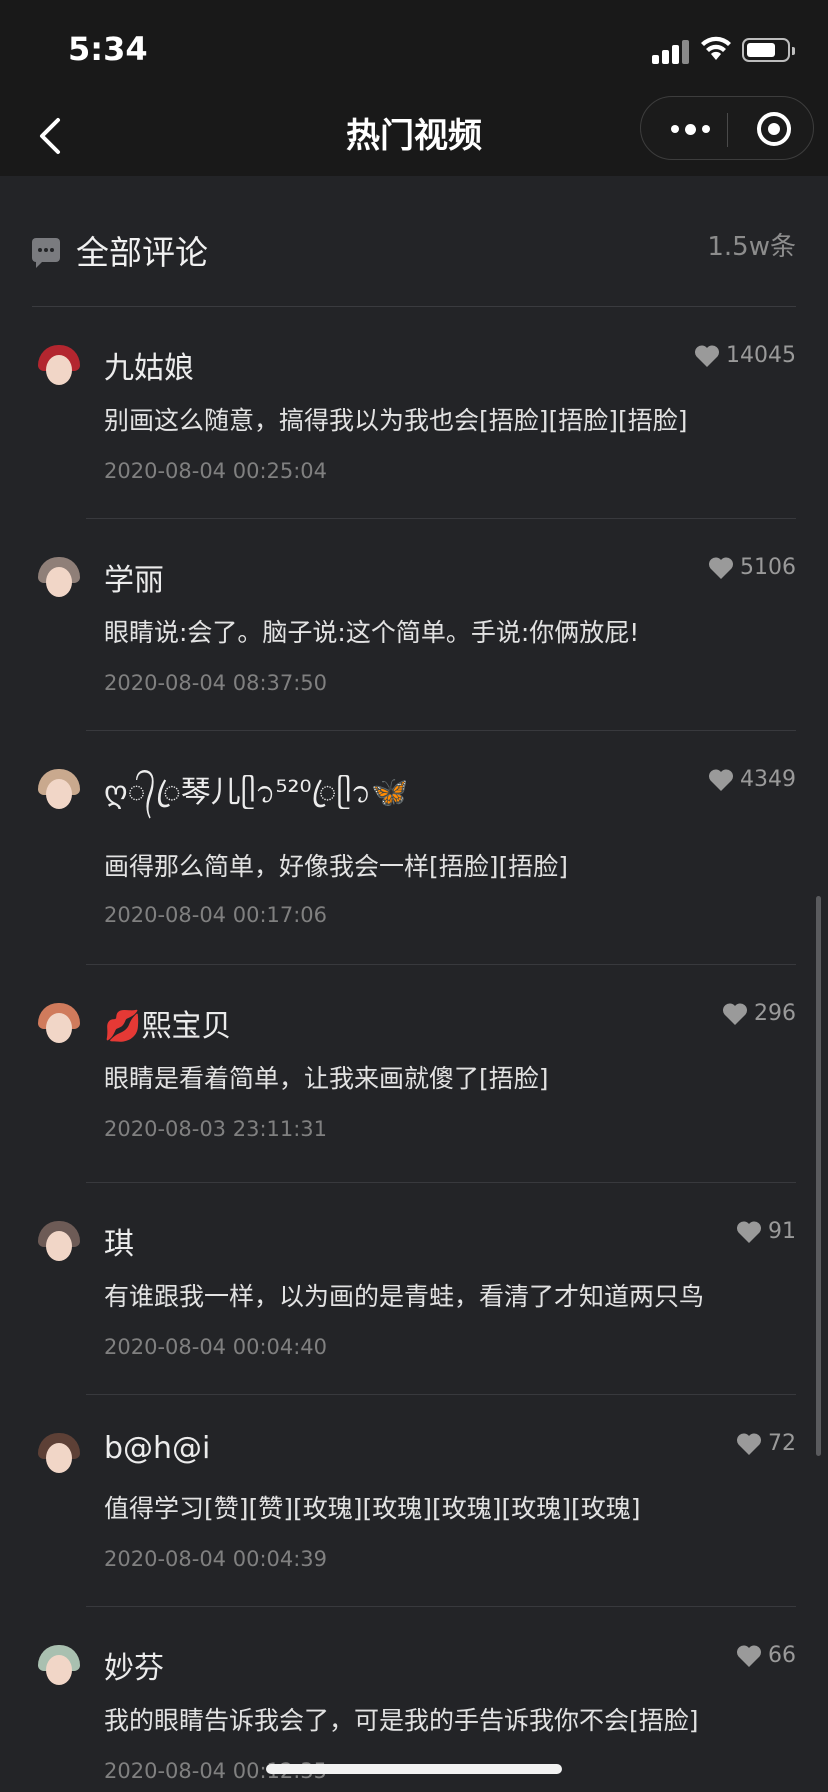 The height and width of the screenshot is (1792, 828). What do you see at coordinates (336, 866) in the screenshot?
I see `comment-text: 画得那么简单，好像我会一样[捂脸][捂脸]` at bounding box center [336, 866].